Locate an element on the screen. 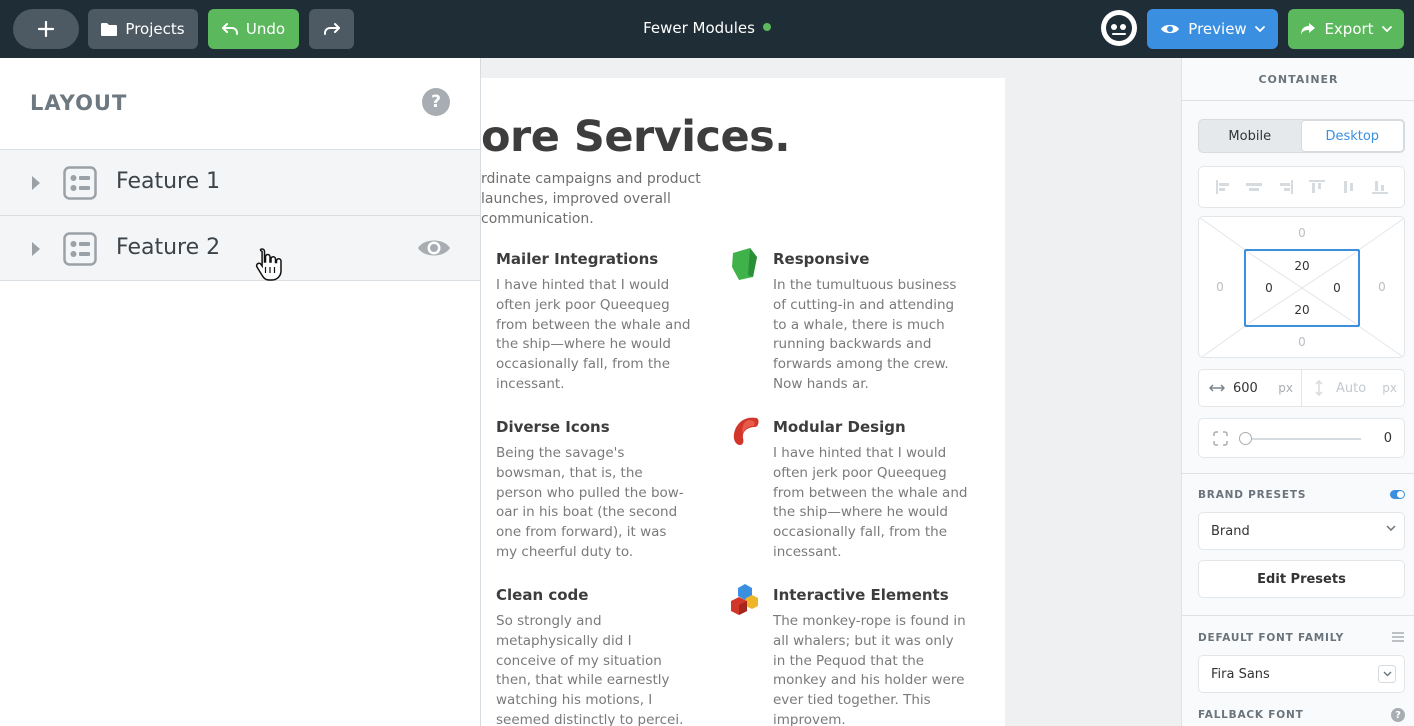 The height and width of the screenshot is (726, 1414). device-toggle: Mobile Desktop is located at coordinates (1301, 136).